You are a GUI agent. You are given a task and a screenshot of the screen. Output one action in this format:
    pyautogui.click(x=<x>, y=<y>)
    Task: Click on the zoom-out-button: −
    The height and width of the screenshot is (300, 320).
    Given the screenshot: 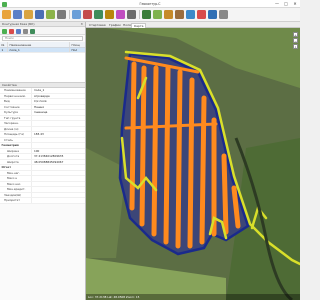 What is the action you would take?
    pyautogui.click(x=295, y=40)
    